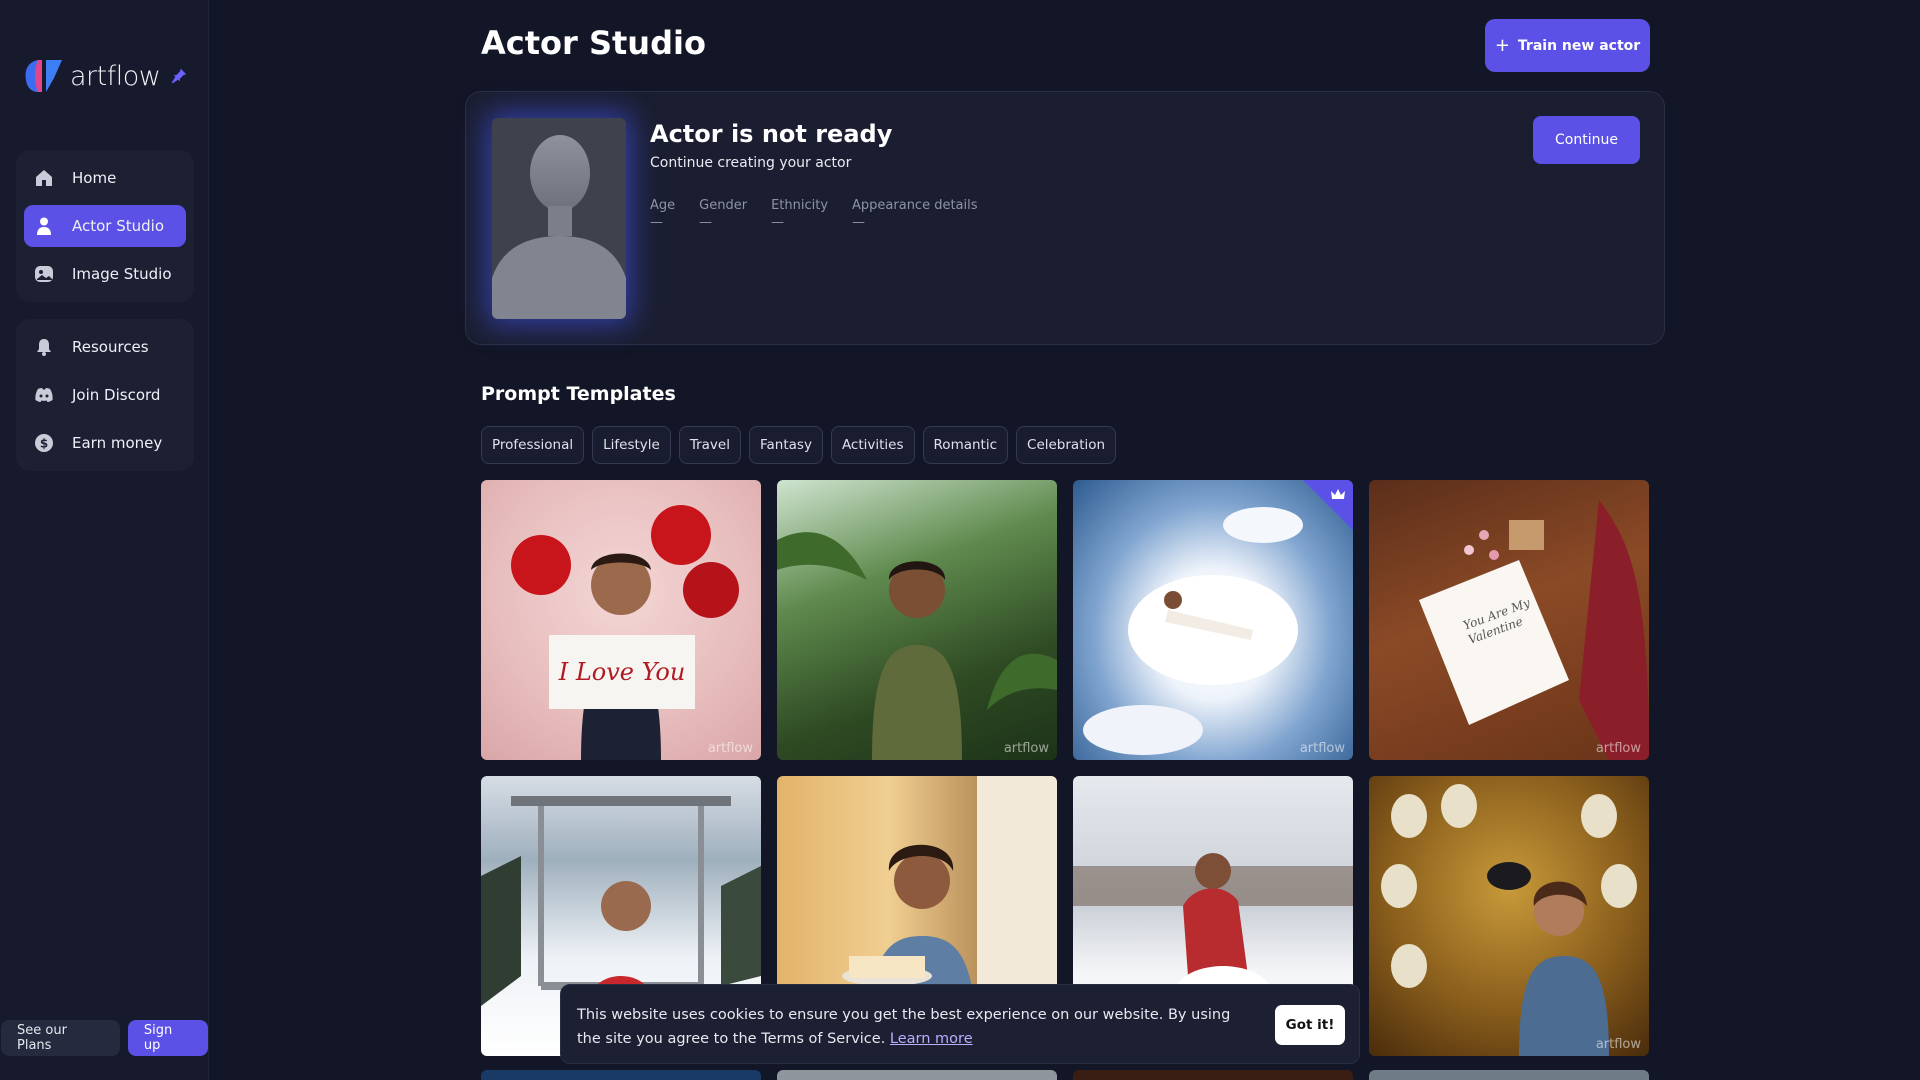 The image size is (1920, 1080). What do you see at coordinates (1066, 445) in the screenshot?
I see `chip-celebration: Celebration` at bounding box center [1066, 445].